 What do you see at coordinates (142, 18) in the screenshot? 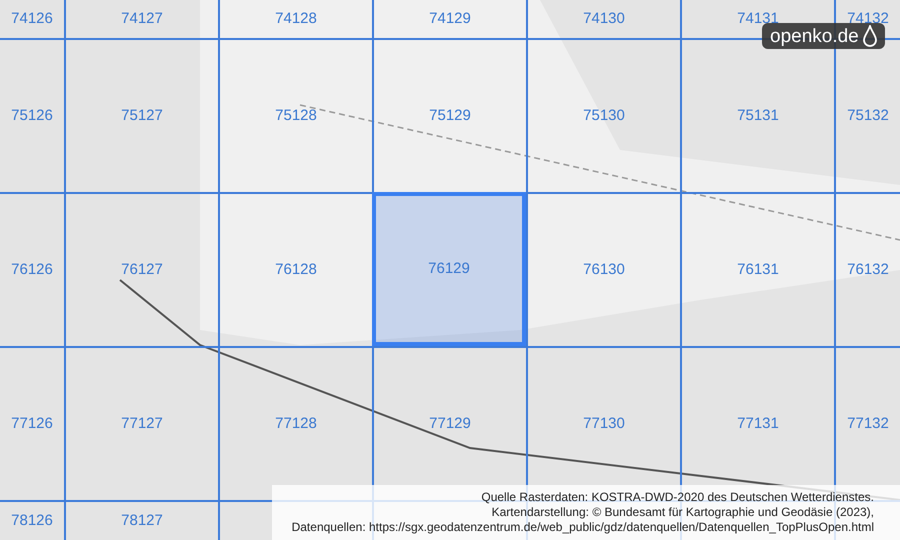
I see `grid-cell-label: 74127` at bounding box center [142, 18].